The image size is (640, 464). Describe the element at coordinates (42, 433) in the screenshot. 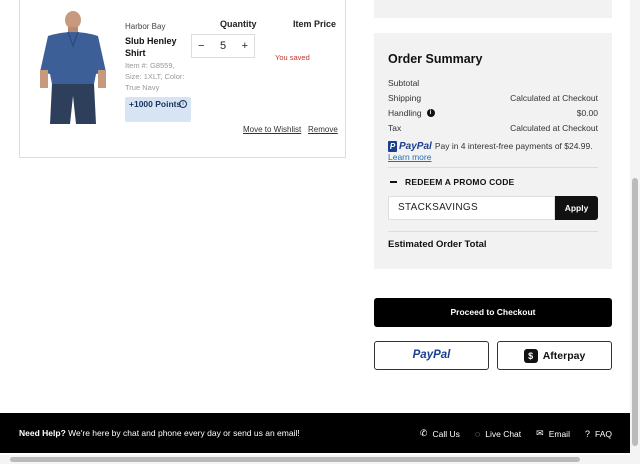

I see `need-help-label: Need Help?` at that location.